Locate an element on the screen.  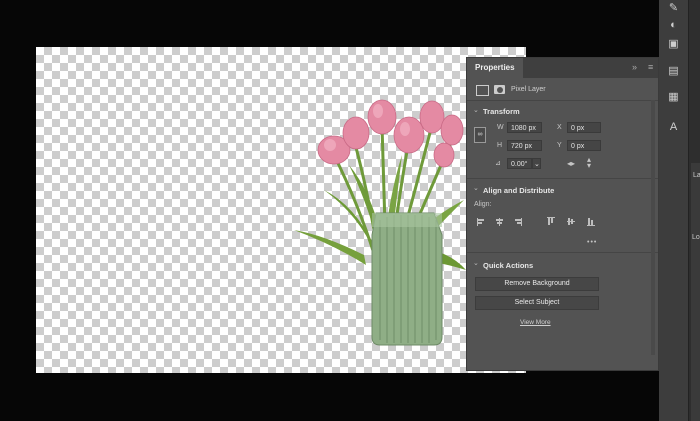
libraries-icon: ▣ is located at coordinates (673, 44).